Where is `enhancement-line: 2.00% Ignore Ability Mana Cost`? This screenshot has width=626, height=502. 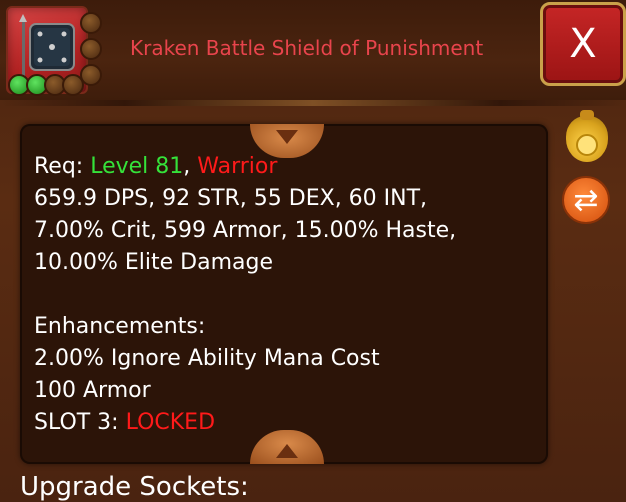
enhancement-line: 2.00% Ignore Ability Mana Cost is located at coordinates (207, 358).